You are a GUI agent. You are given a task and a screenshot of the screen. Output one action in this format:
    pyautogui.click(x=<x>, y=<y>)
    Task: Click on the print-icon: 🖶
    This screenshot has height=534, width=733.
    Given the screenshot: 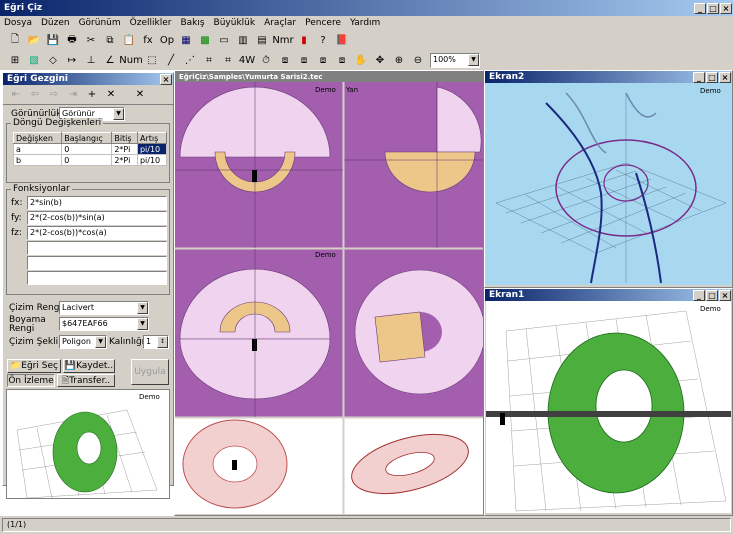 What is the action you would take?
    pyautogui.click(x=72, y=40)
    